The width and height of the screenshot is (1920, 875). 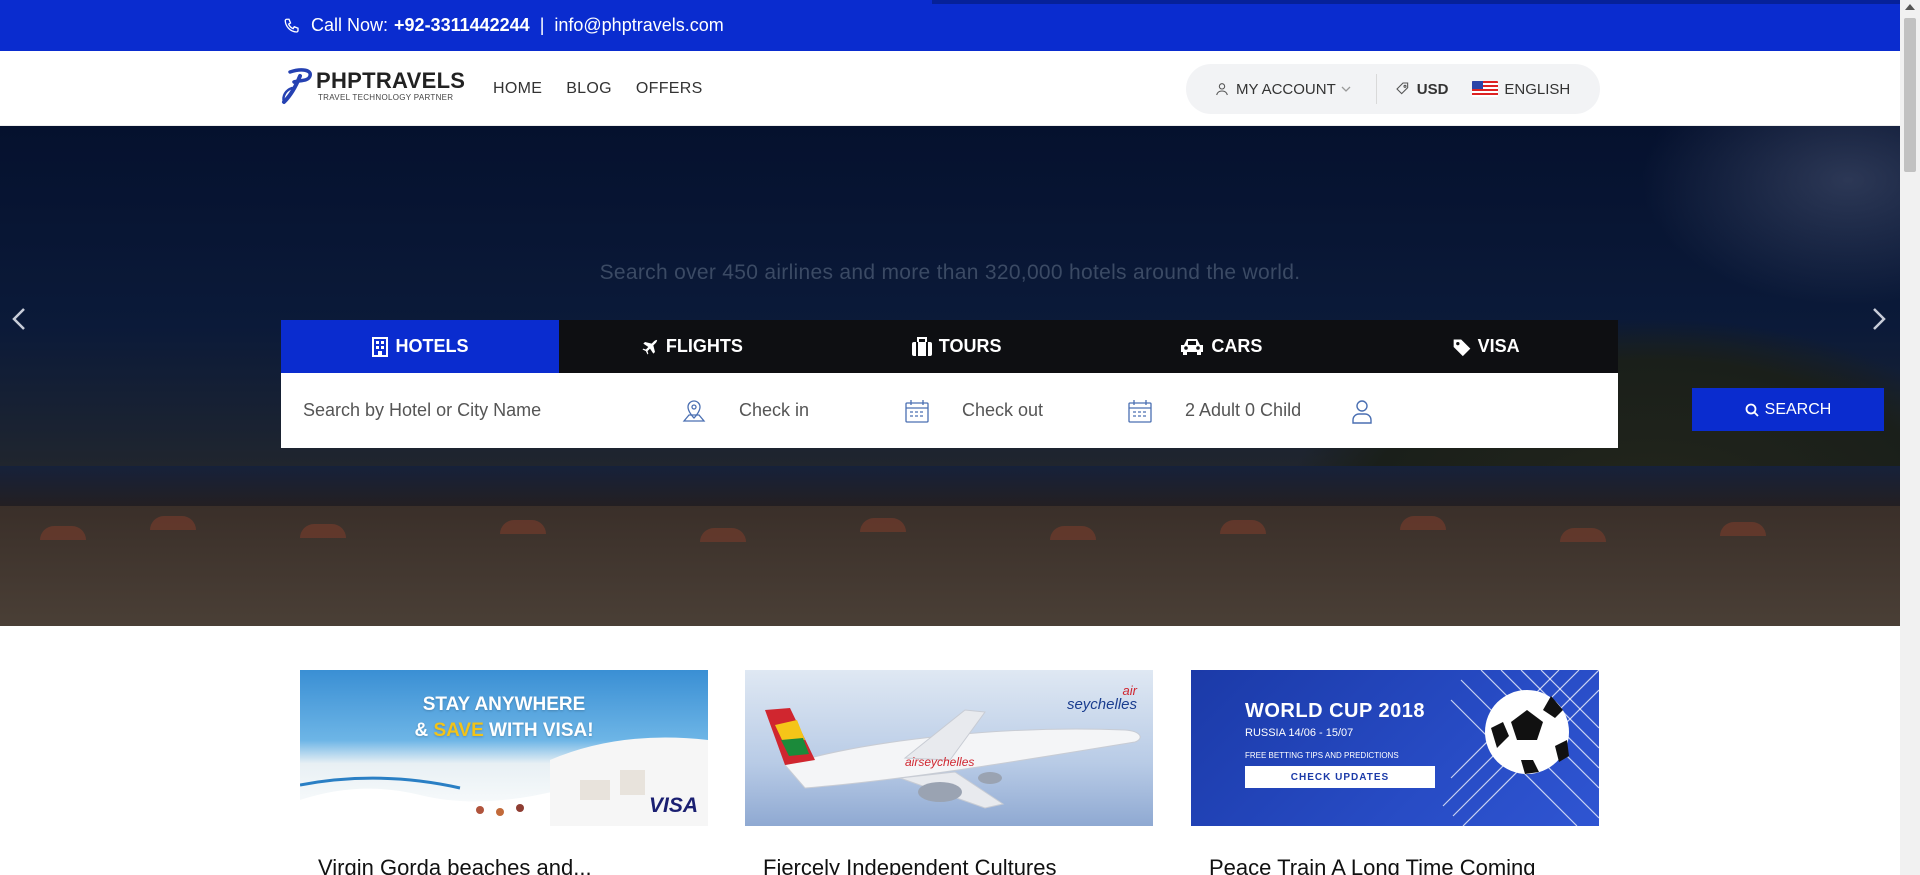 I want to click on airline-brand-b: seychelles, so click(x=1101, y=704).